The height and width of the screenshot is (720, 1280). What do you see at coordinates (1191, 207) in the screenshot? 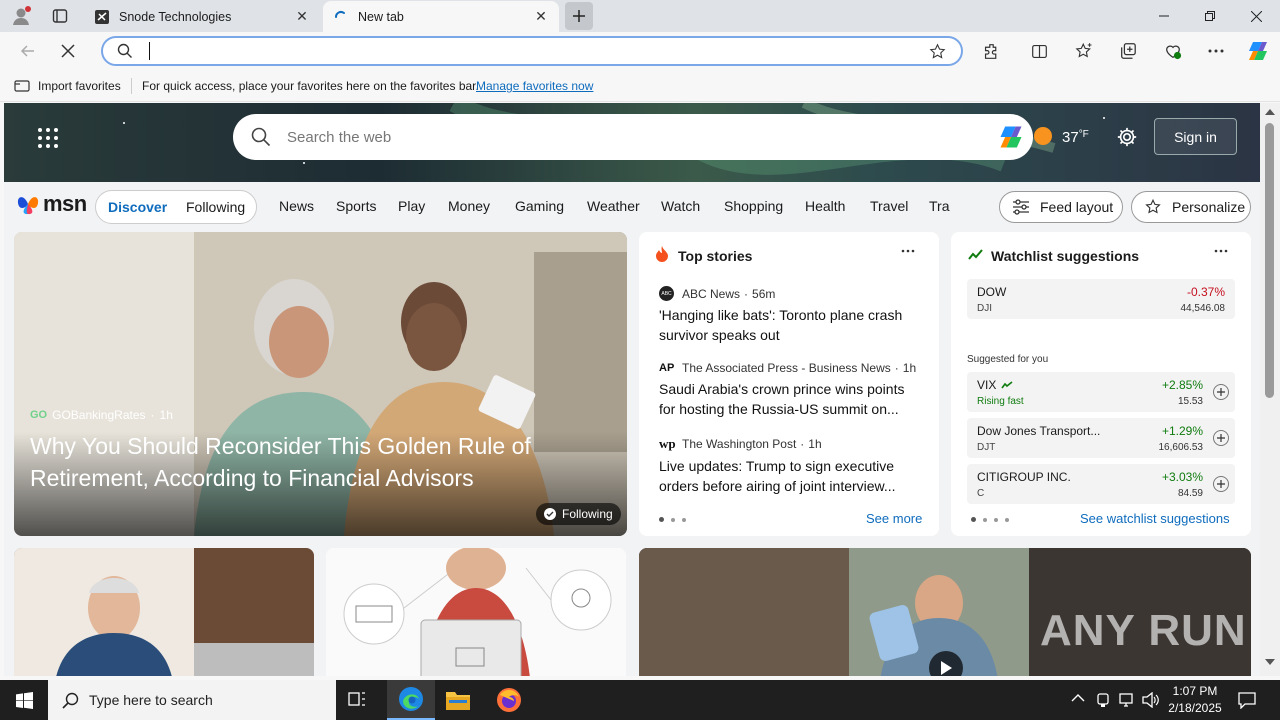
I see `personalize-button: Personalize` at bounding box center [1191, 207].